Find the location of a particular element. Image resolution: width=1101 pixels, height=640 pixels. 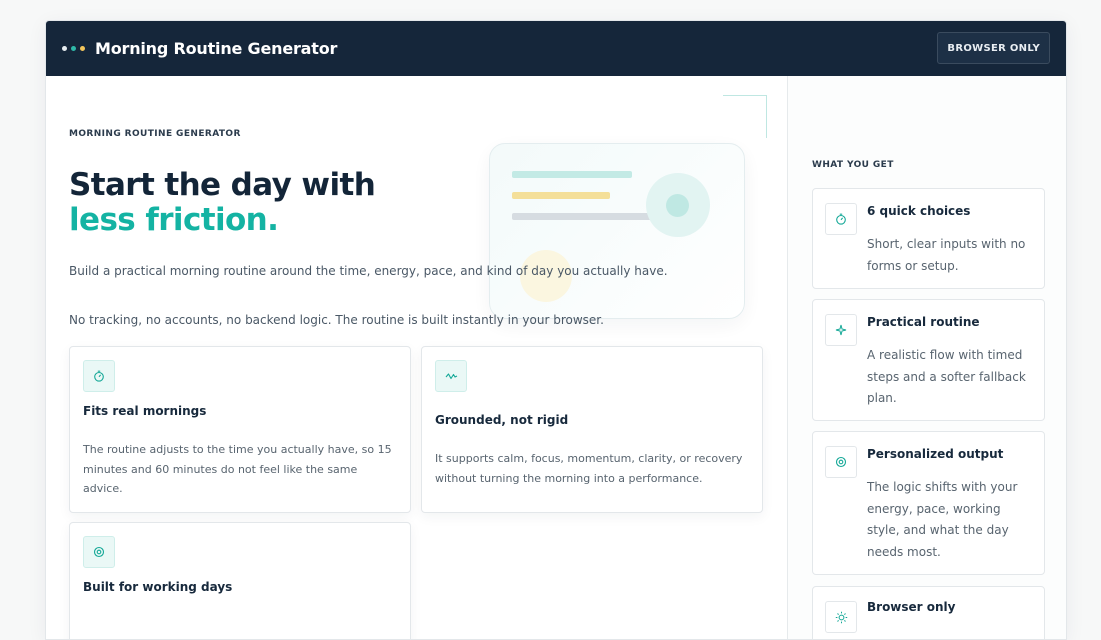

sidebar-benefit-card: Browser only is located at coordinates (928, 612).